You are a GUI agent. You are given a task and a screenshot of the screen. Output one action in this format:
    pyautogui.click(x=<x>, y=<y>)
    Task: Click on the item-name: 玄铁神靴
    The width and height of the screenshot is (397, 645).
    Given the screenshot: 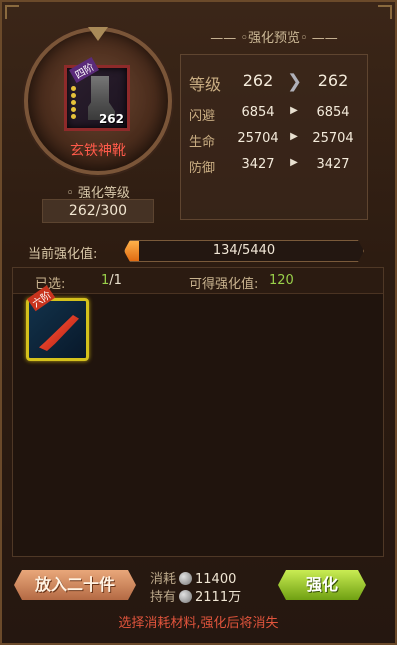 What is the action you would take?
    pyautogui.click(x=98, y=151)
    